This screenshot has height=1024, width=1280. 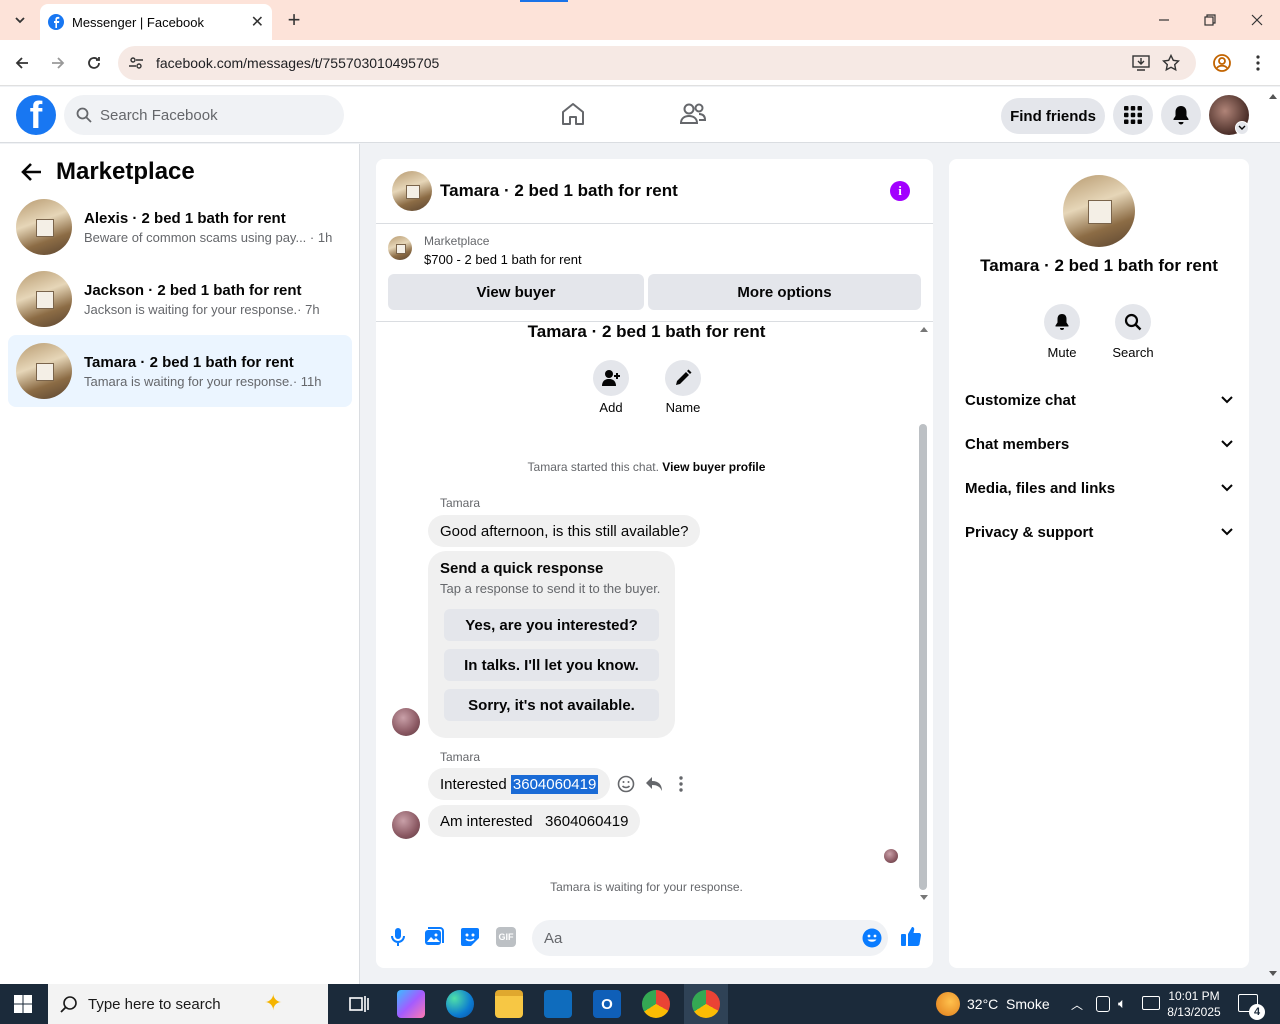 What do you see at coordinates (713, 467) in the screenshot?
I see `view-buyer-profile-link: View buyer profile` at bounding box center [713, 467].